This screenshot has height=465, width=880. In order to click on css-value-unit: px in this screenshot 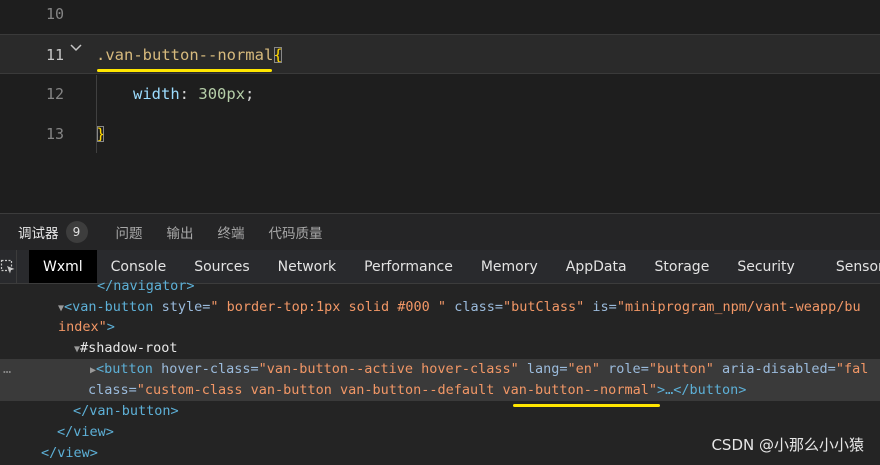, I will do `click(236, 94)`.